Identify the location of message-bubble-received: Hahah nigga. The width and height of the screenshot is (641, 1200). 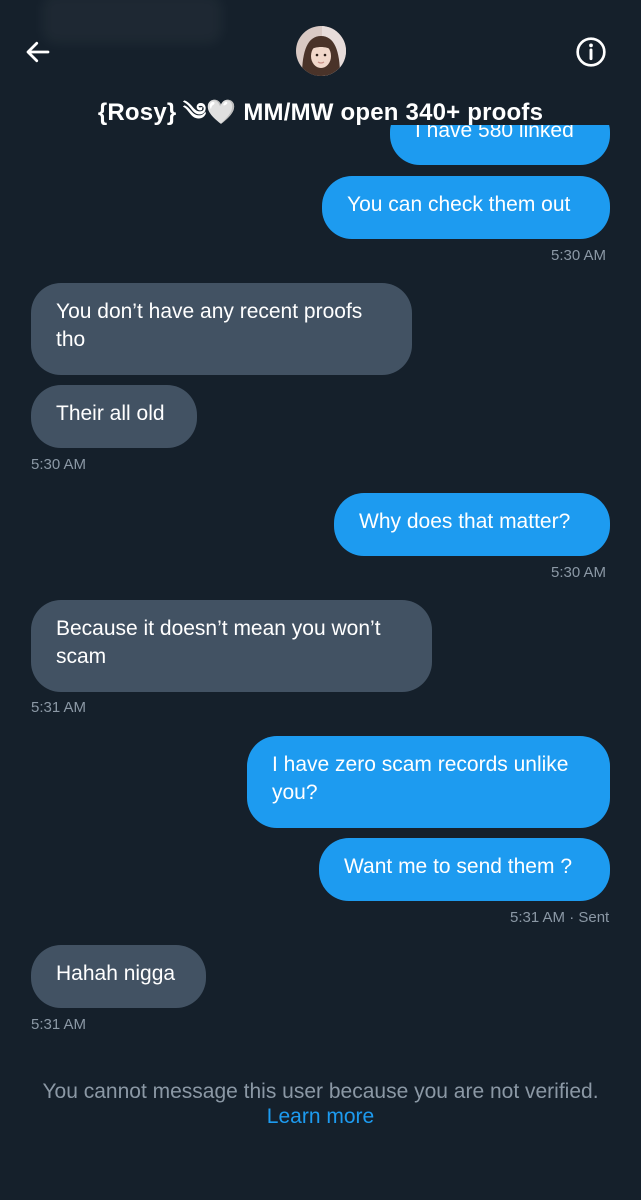
(118, 976).